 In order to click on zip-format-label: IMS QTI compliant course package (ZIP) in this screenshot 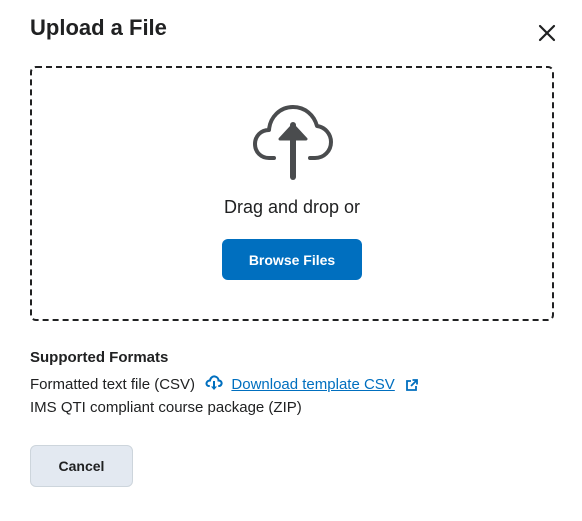, I will do `click(166, 407)`.